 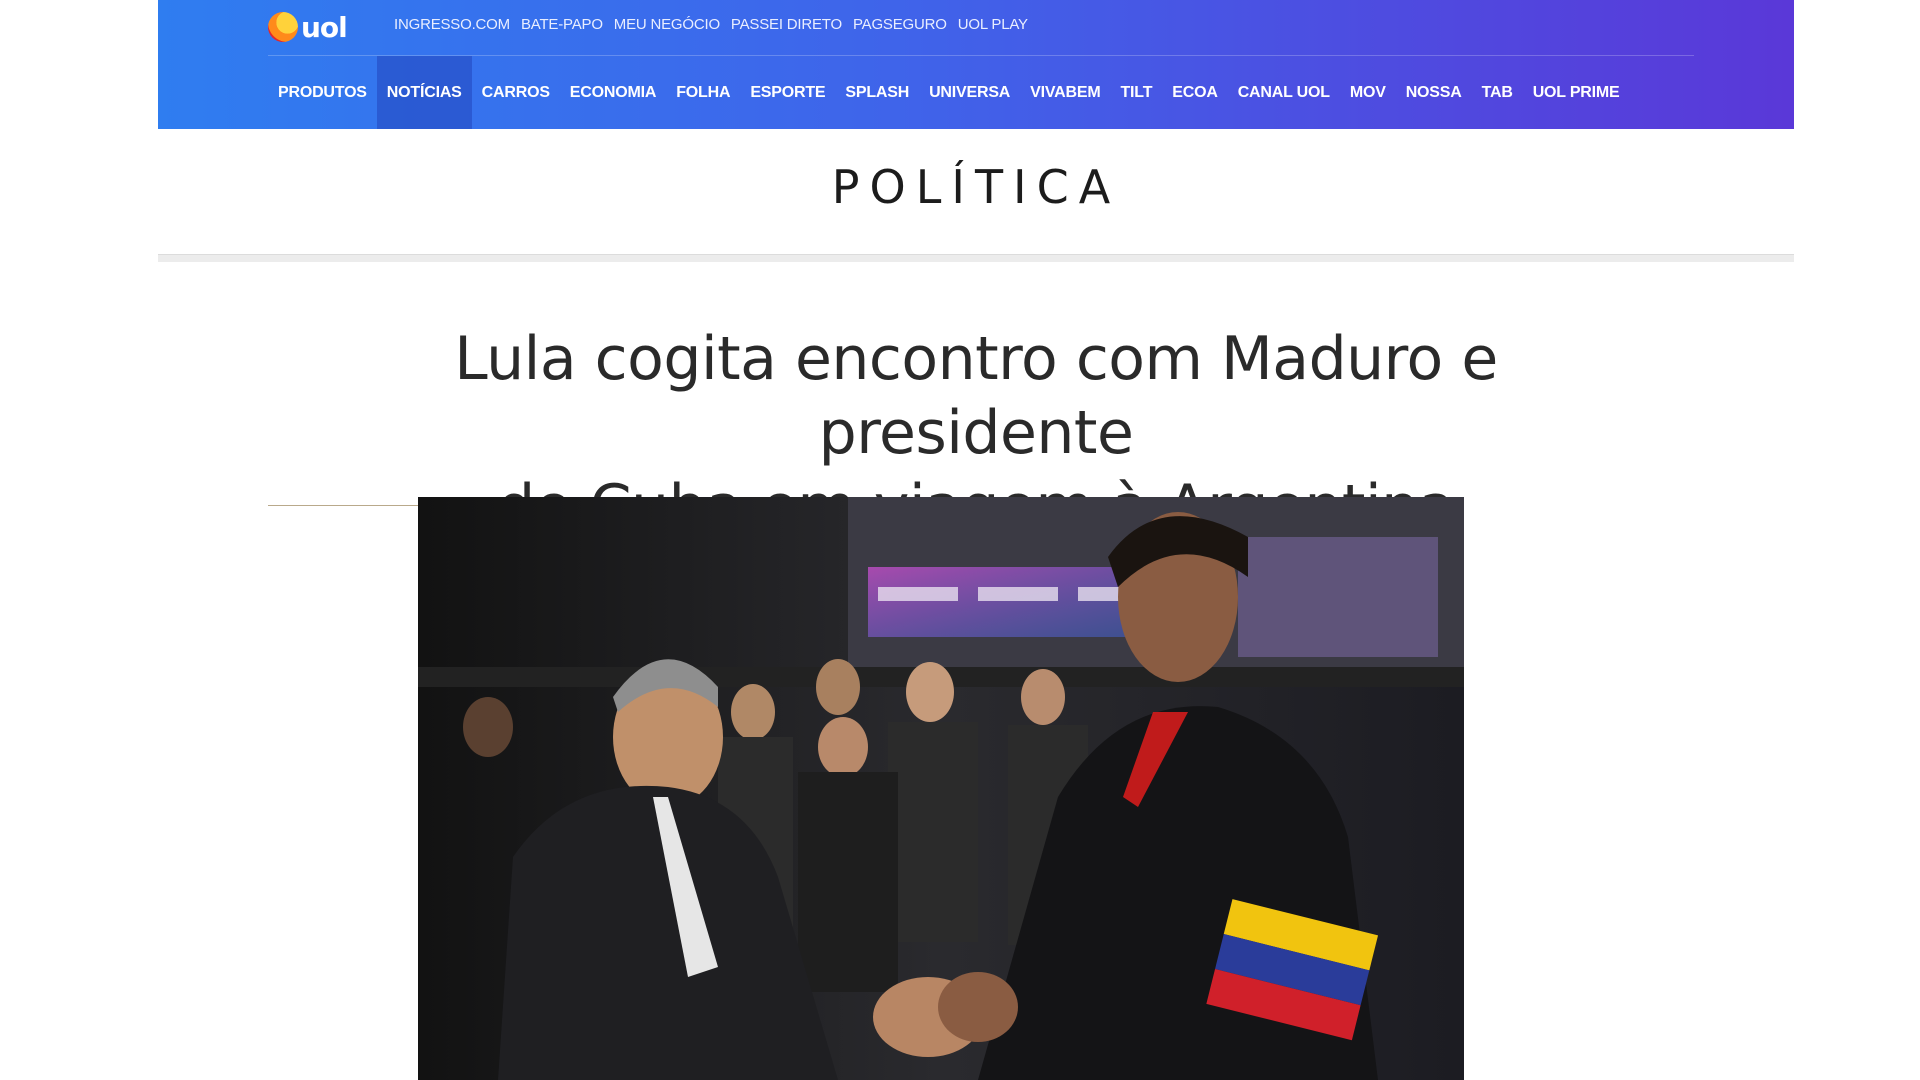 What do you see at coordinates (516, 92) in the screenshot?
I see `nav-item-carros: CARROS` at bounding box center [516, 92].